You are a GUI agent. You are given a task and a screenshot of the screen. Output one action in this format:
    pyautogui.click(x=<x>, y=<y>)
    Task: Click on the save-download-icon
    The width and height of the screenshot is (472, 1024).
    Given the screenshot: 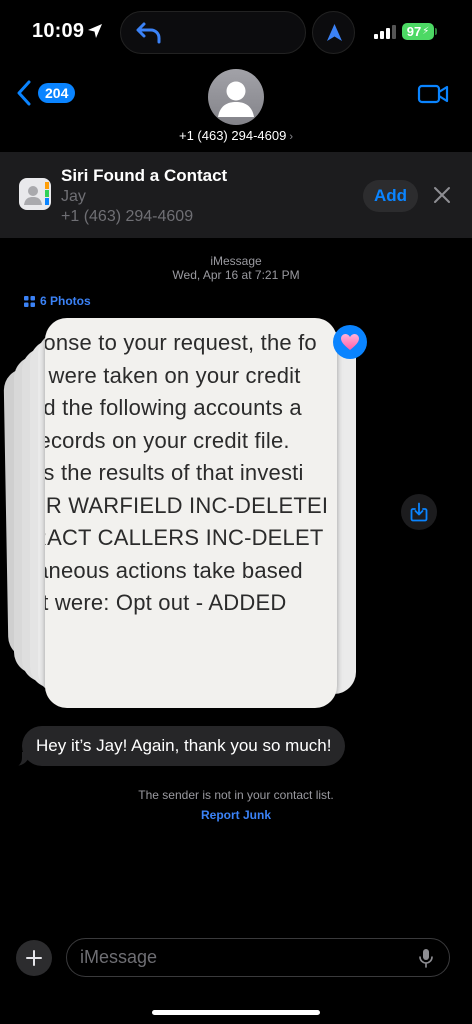 What is the action you would take?
    pyautogui.click(x=419, y=512)
    